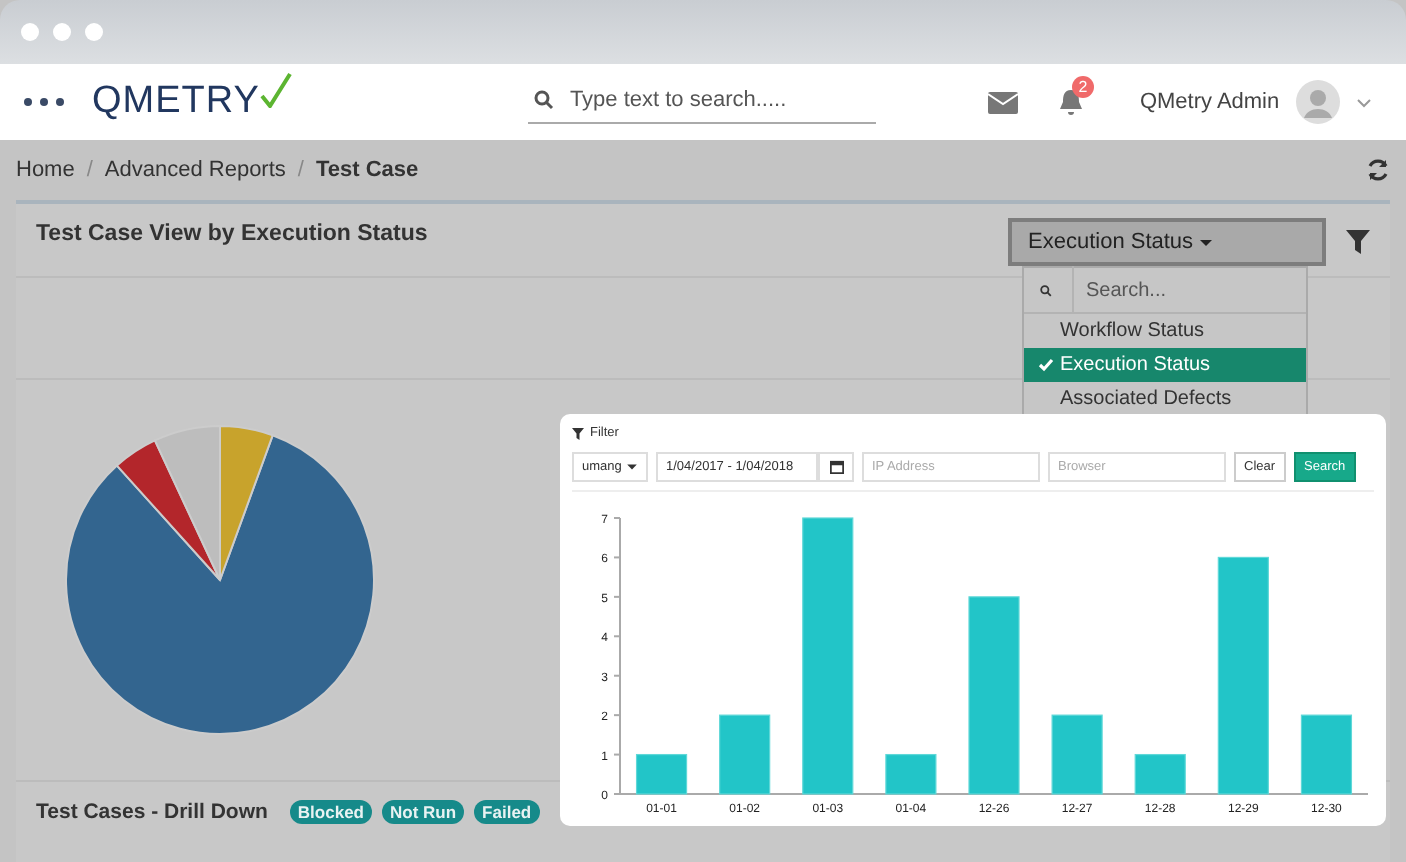 The image size is (1406, 862). Describe the element at coordinates (45, 170) in the screenshot. I see `breadcrumb-link: Home` at that location.